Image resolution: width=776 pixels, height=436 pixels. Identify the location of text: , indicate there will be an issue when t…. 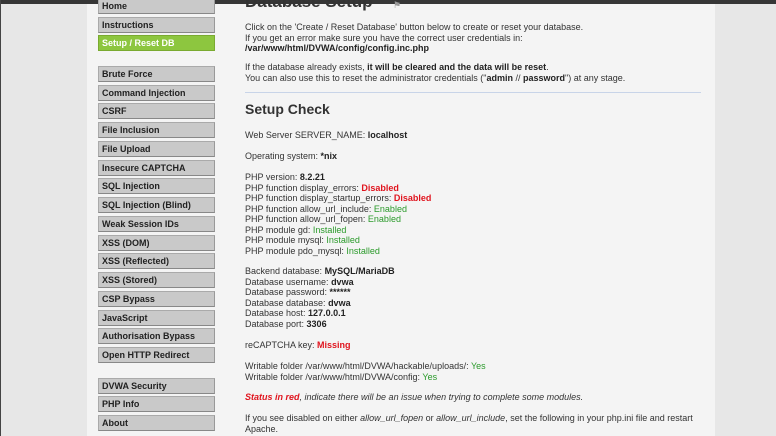
(441, 397).